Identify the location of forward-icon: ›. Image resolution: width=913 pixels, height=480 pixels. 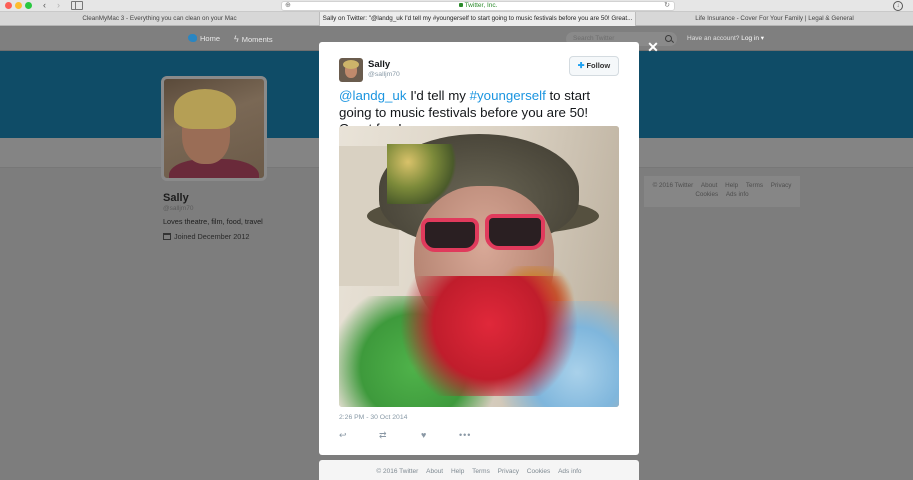
(58, 5).